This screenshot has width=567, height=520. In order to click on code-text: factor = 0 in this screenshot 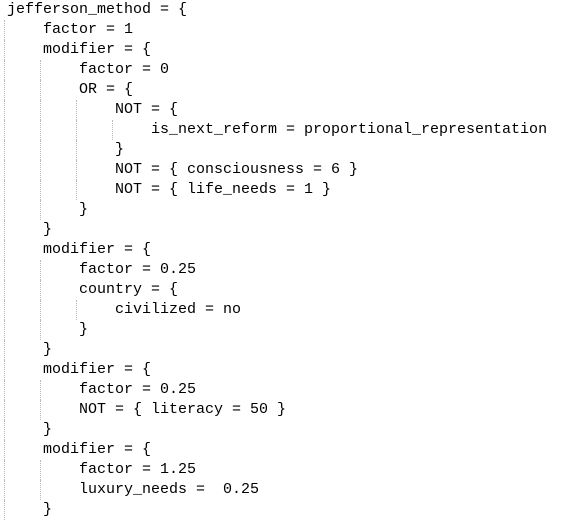, I will do `click(124, 69)`.